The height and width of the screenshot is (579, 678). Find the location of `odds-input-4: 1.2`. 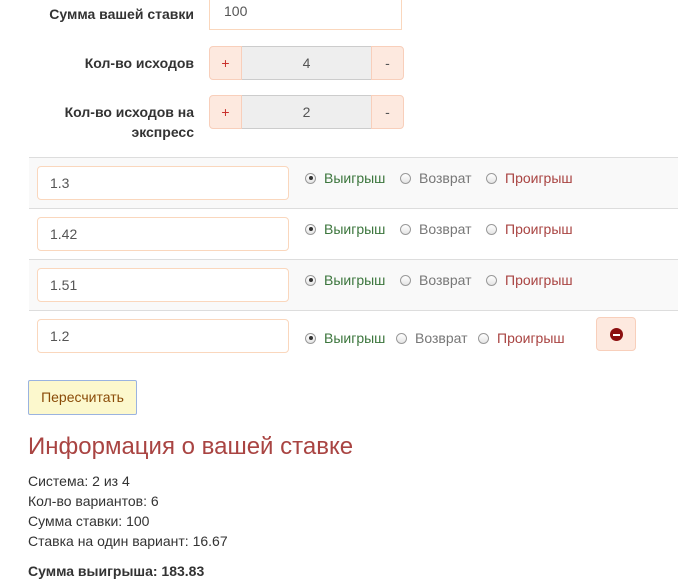

odds-input-4: 1.2 is located at coordinates (163, 336).